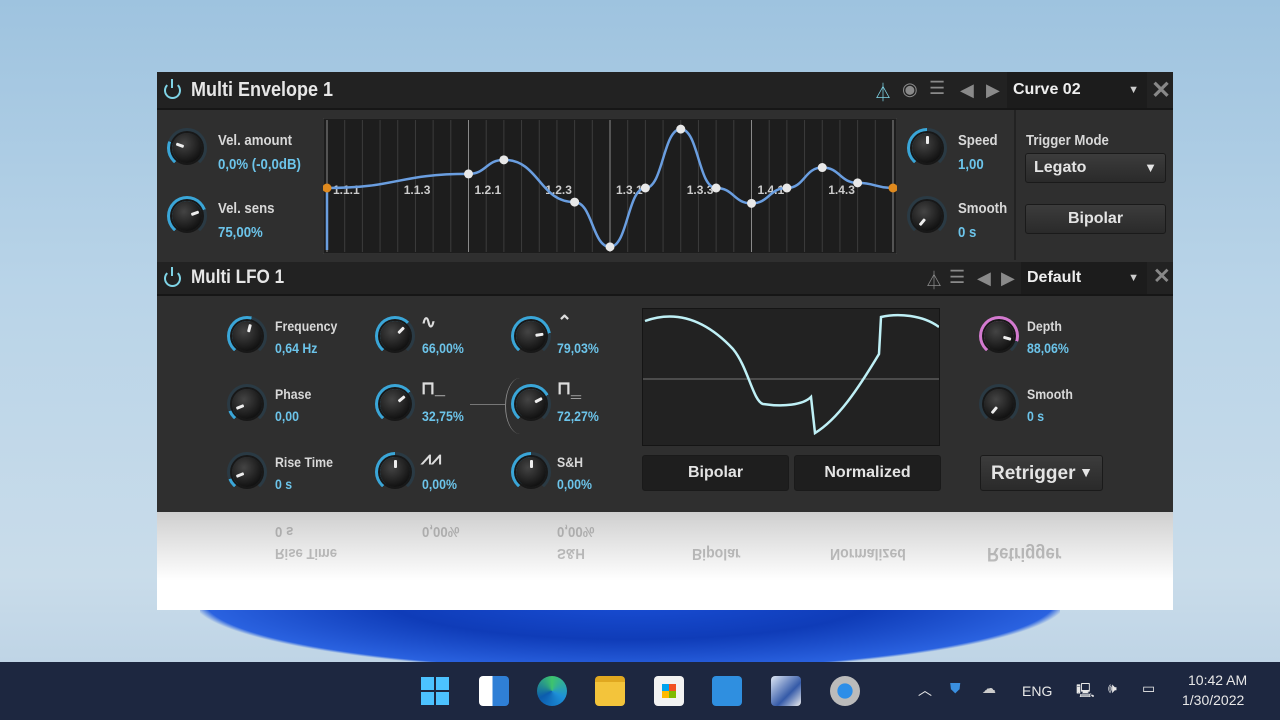 This screenshot has height=720, width=1280. Describe the element at coordinates (999, 404) in the screenshot. I see `lfo-smooth-knob` at that location.